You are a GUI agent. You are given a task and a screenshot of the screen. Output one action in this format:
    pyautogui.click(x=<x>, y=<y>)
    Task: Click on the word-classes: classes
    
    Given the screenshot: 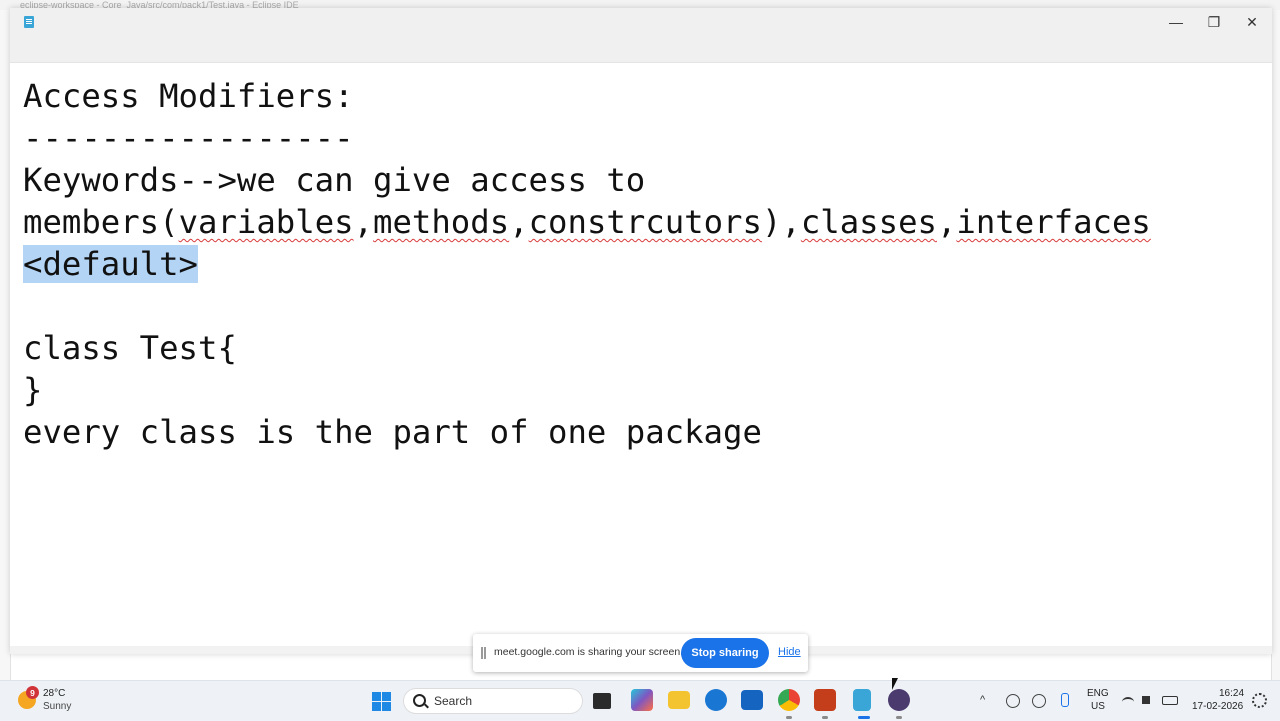 What is the action you would take?
    pyautogui.click(x=868, y=222)
    